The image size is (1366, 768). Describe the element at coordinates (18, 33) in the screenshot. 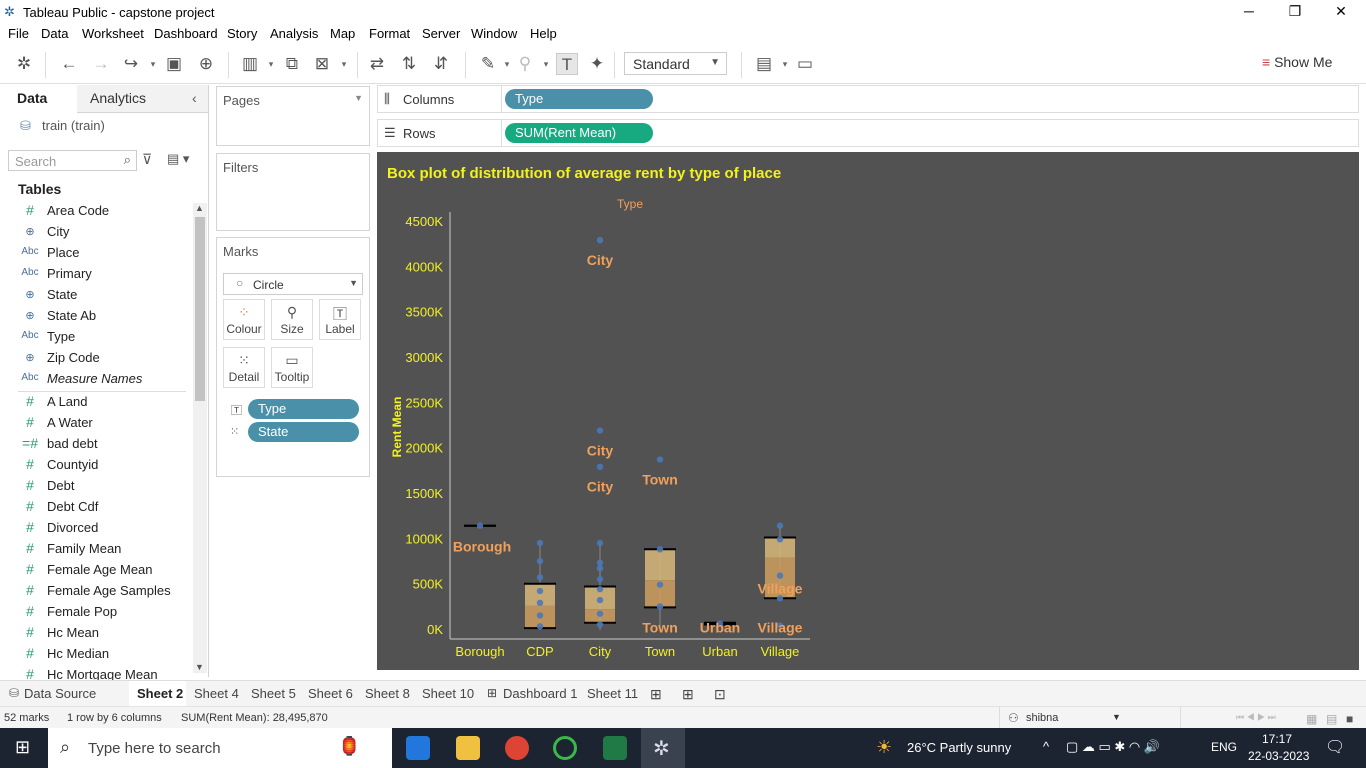

I see `menu-file: File` at that location.